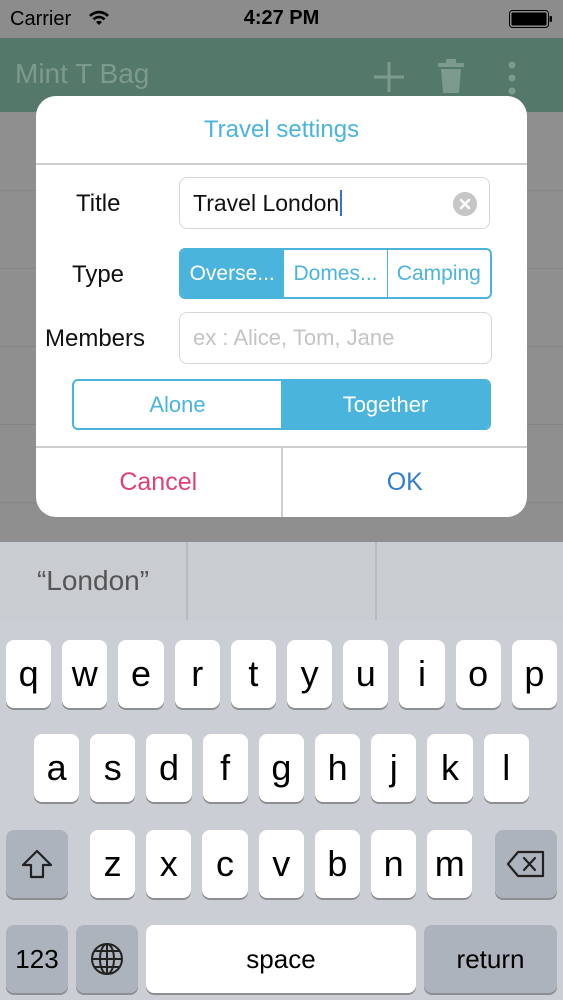 The image size is (563, 1000). What do you see at coordinates (82, 73) in the screenshot?
I see `app-title: Mint T Bag` at bounding box center [82, 73].